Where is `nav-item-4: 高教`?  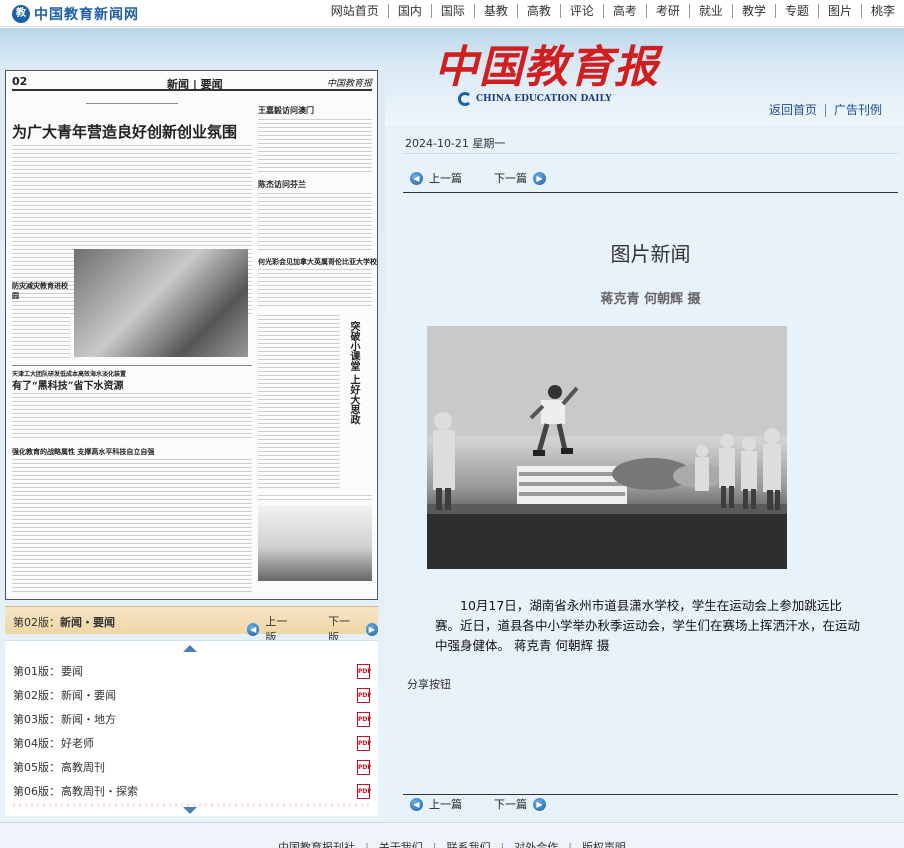 nav-item-4: 高教 is located at coordinates (538, 11).